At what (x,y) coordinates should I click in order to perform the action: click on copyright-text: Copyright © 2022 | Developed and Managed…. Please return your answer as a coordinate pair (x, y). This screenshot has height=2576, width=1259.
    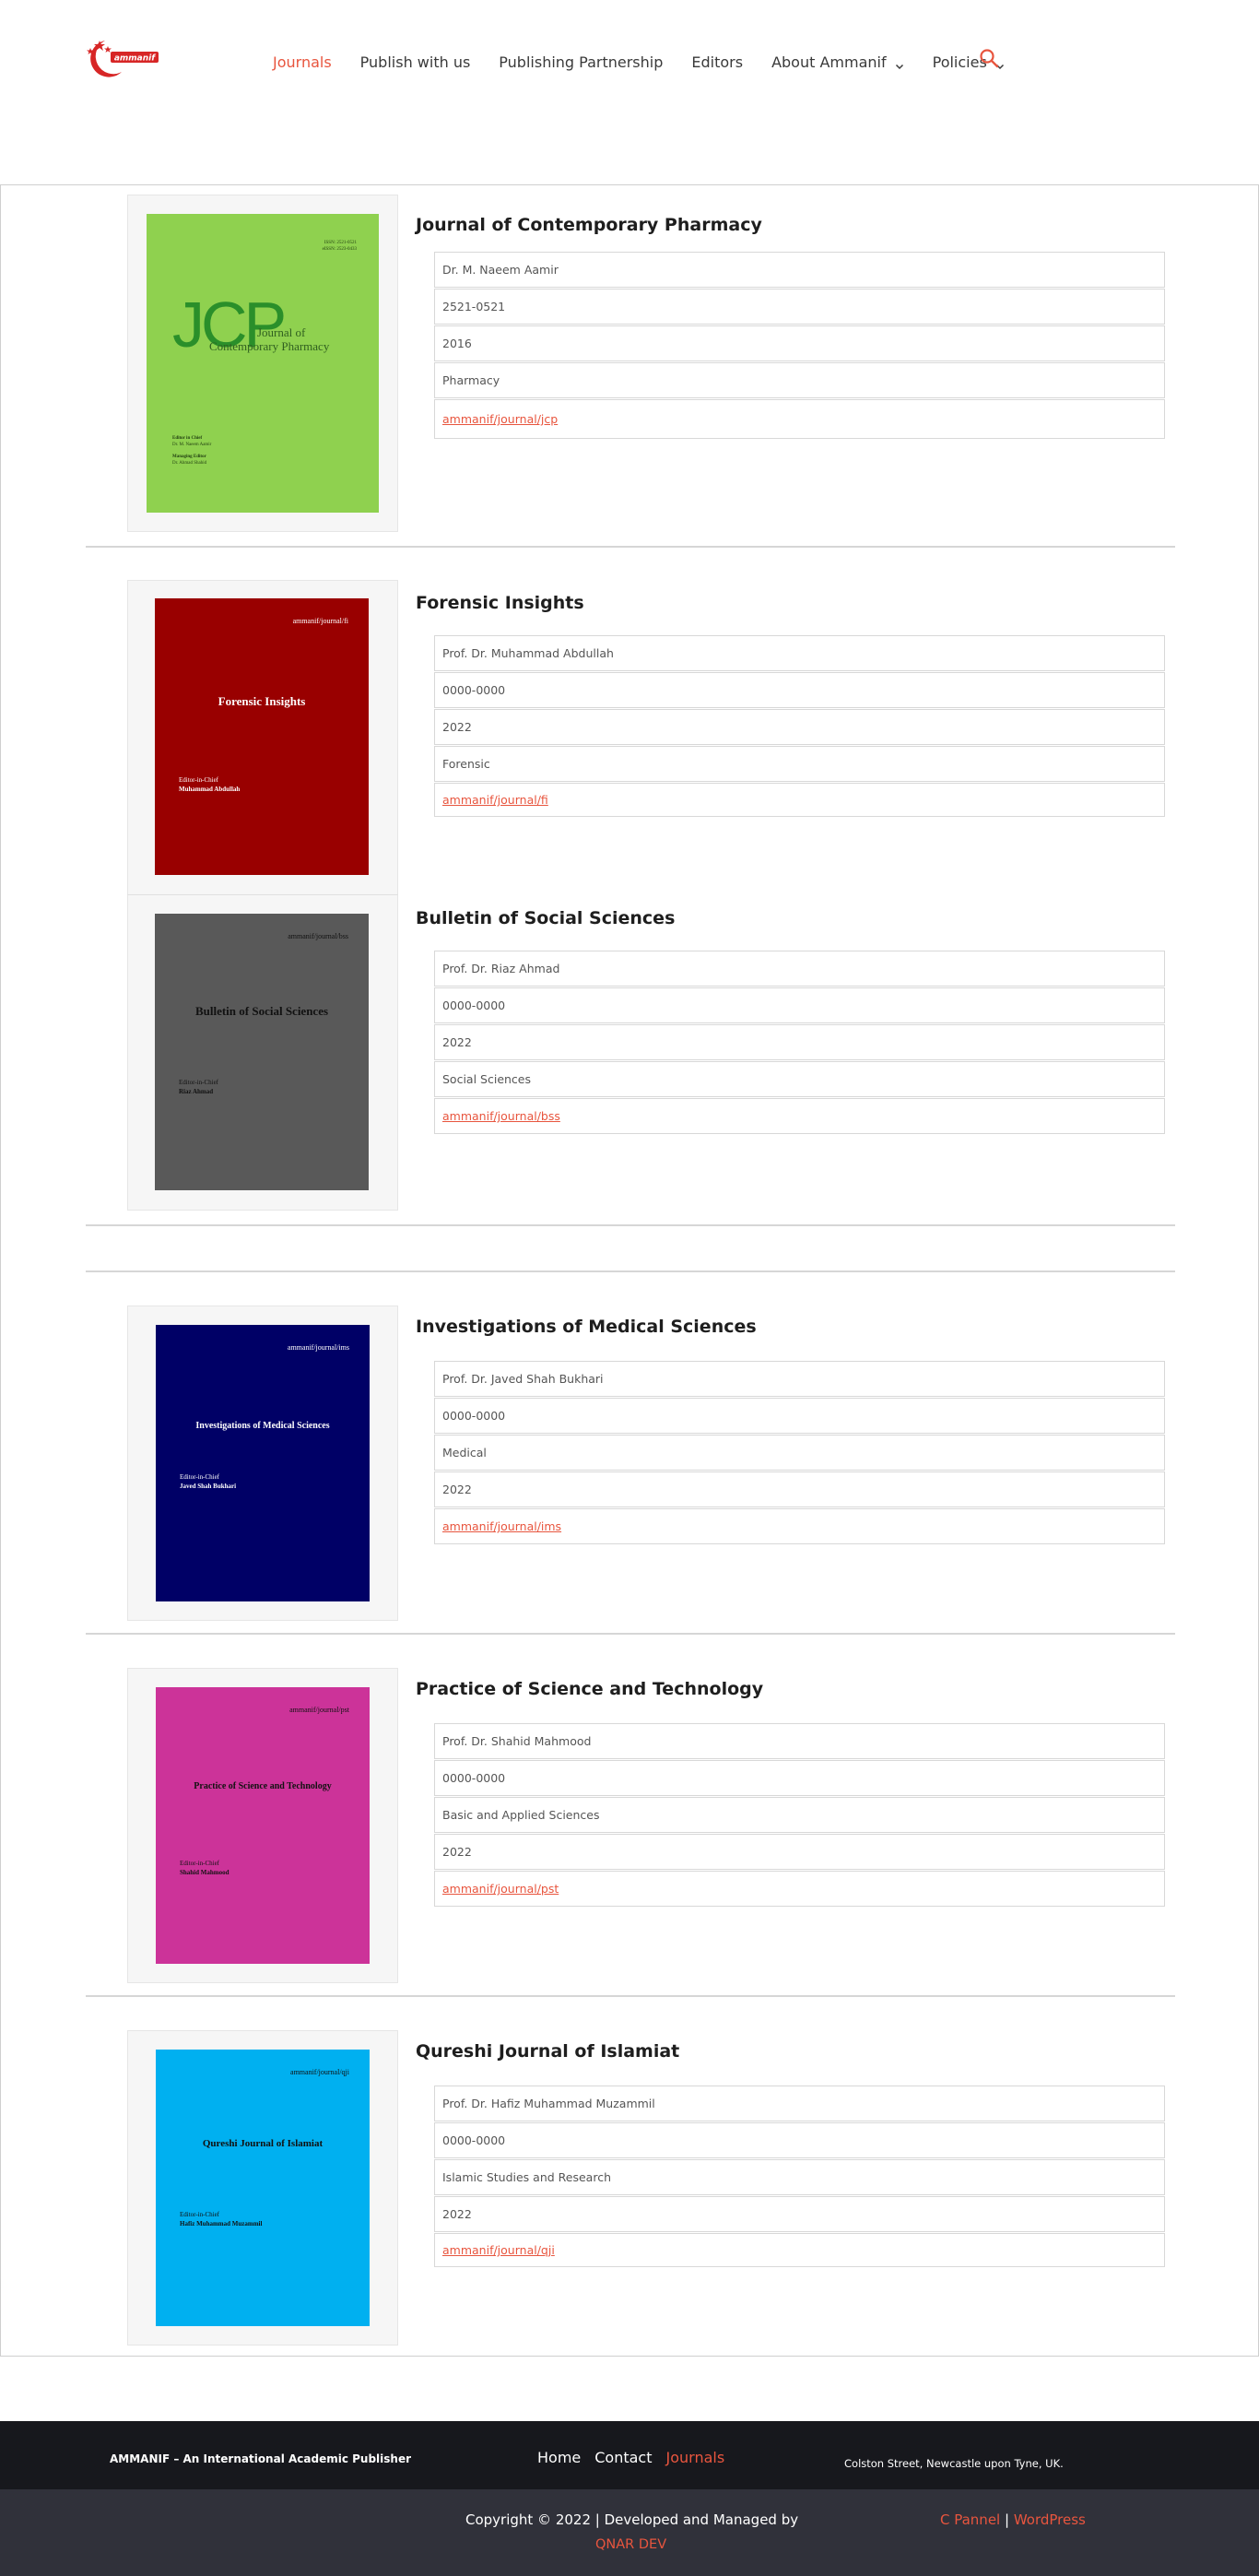
    Looking at the image, I should click on (632, 2519).